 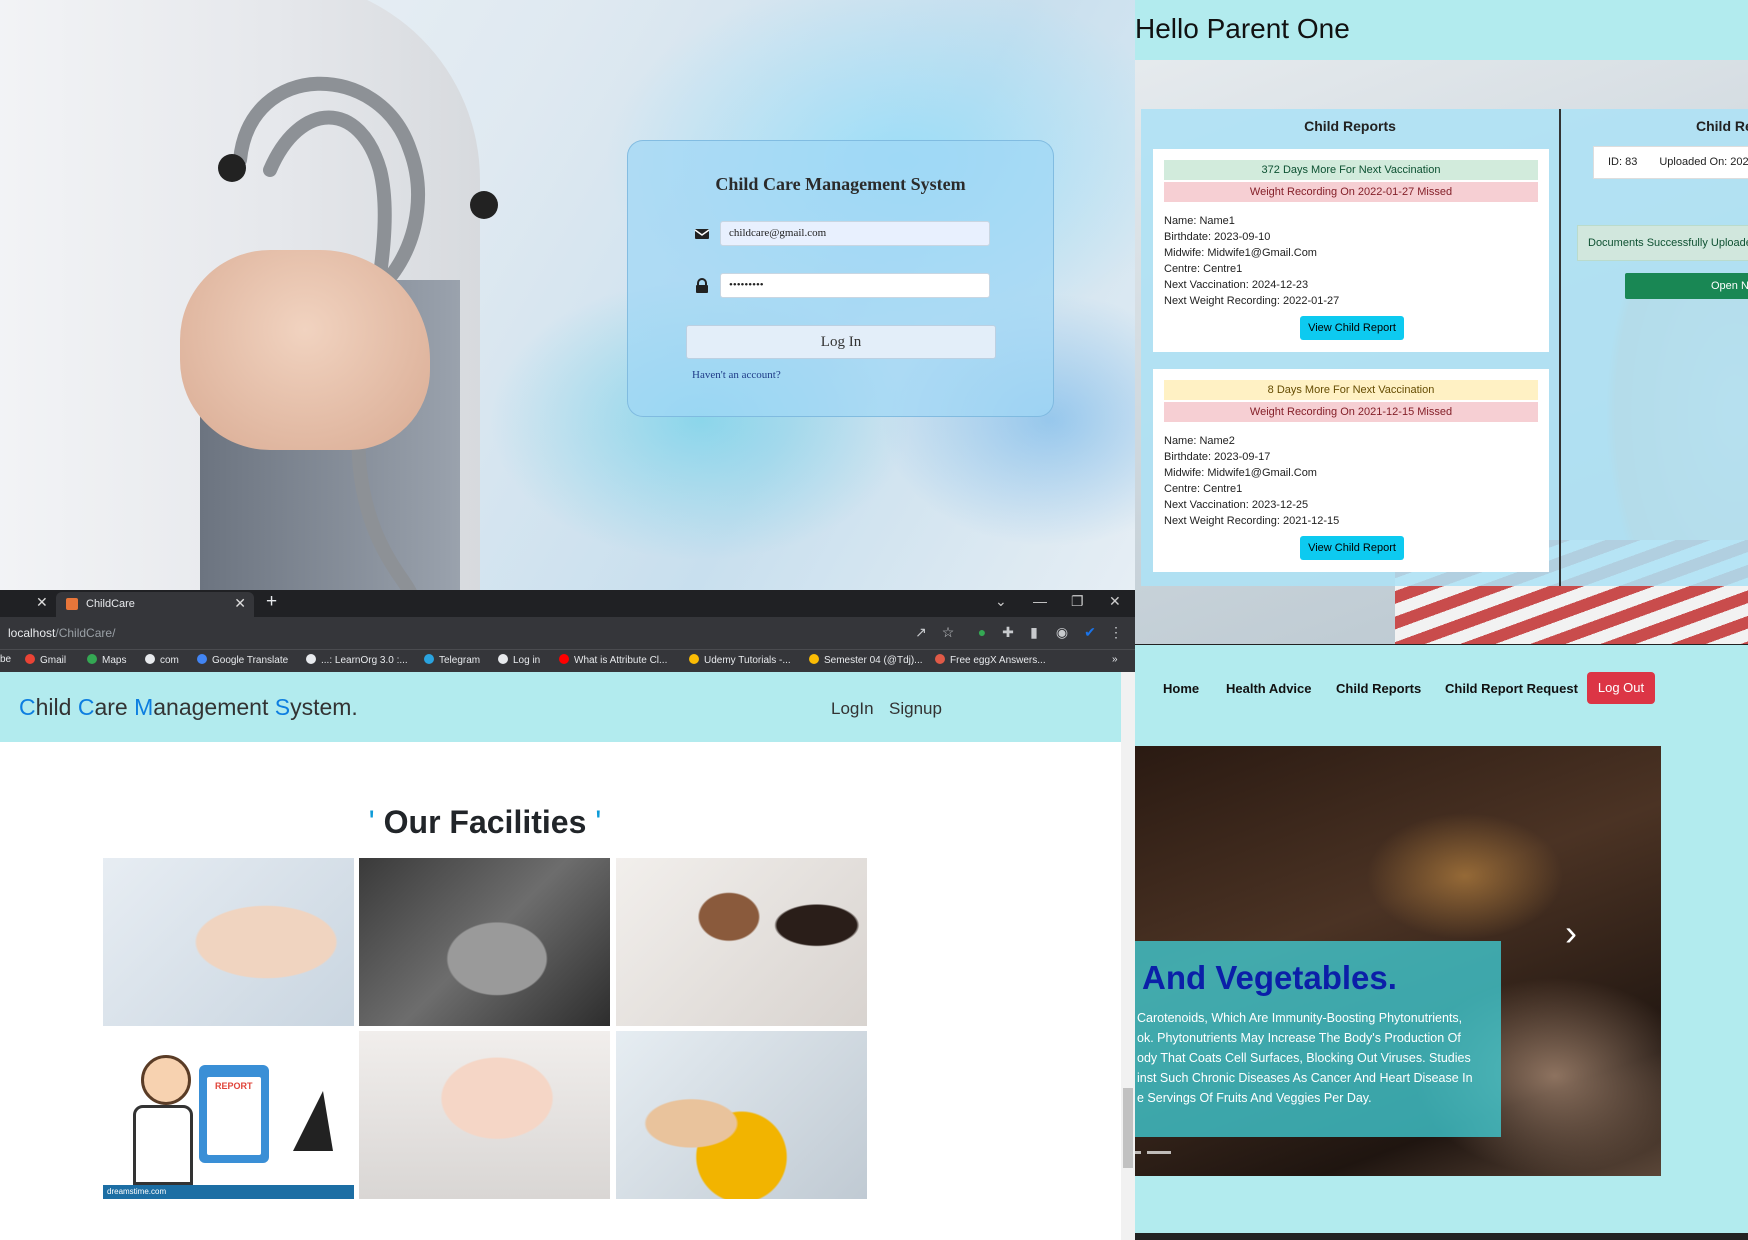 I want to click on column-divider, so click(x=1560, y=347).